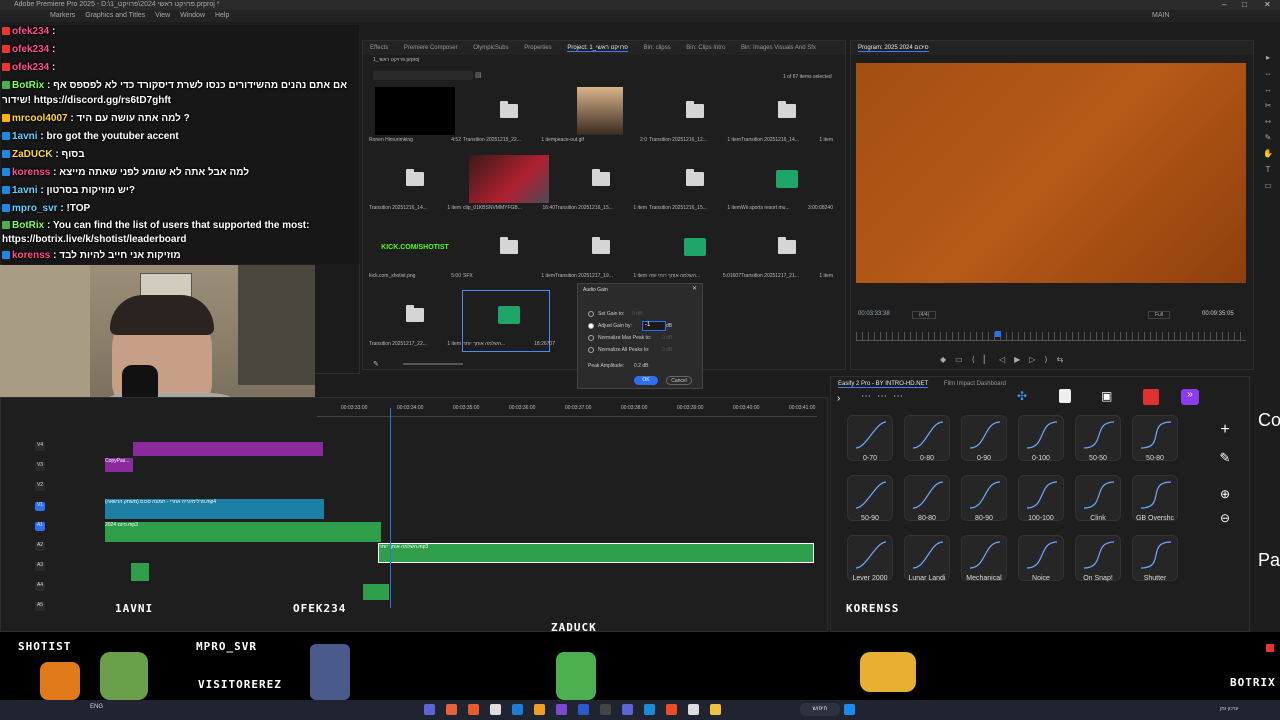 The height and width of the screenshot is (720, 1280). Describe the element at coordinates (591, 326) in the screenshot. I see `adjust-gain-radio` at that location.